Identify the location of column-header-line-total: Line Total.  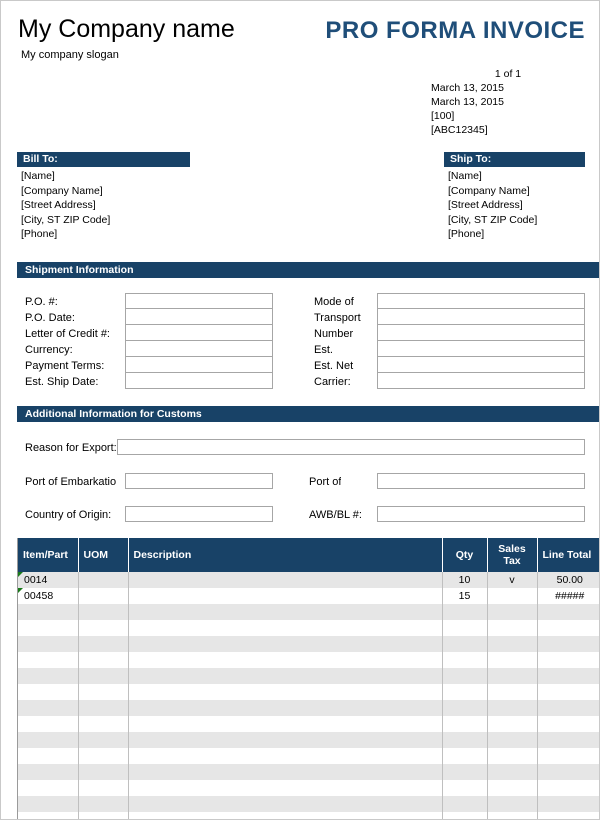
(568, 555).